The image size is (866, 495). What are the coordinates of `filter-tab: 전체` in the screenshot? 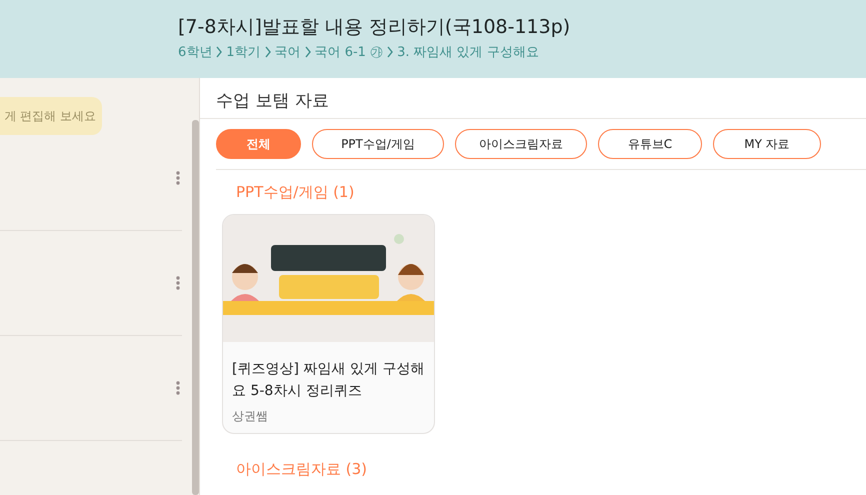 It's located at (258, 144).